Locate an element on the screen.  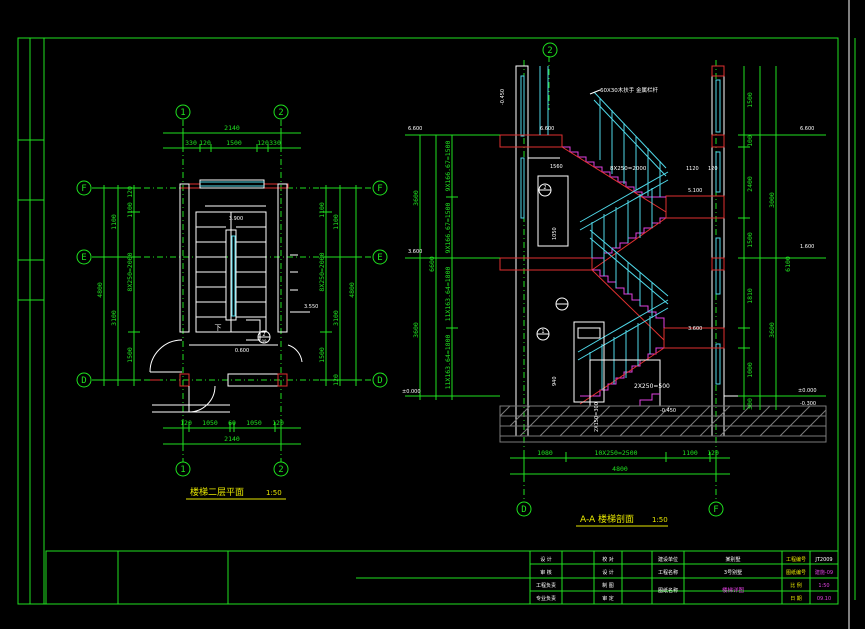
dim-text: 2X150=300 is located at coordinates (597, 417).